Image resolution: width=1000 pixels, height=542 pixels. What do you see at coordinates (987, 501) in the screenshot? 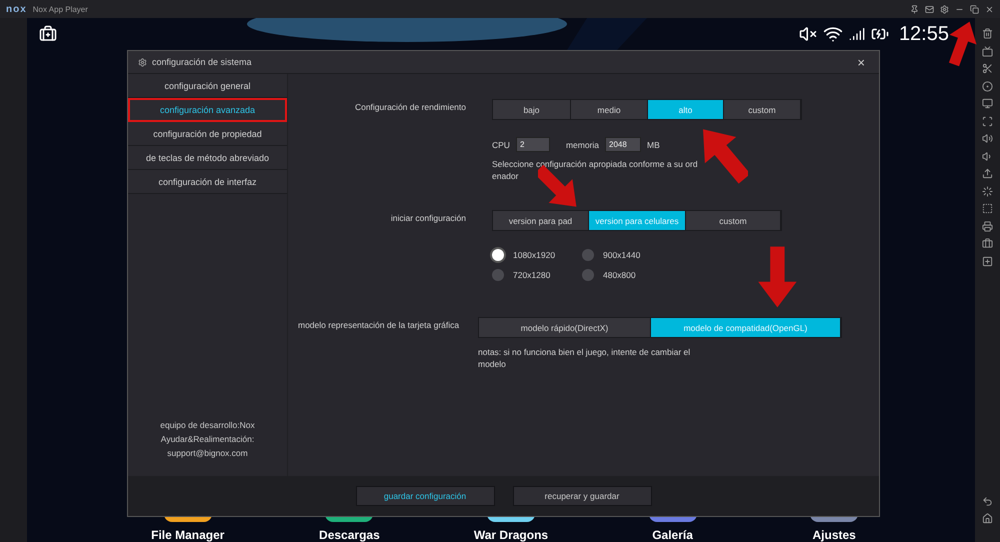
I see `back-icon` at bounding box center [987, 501].